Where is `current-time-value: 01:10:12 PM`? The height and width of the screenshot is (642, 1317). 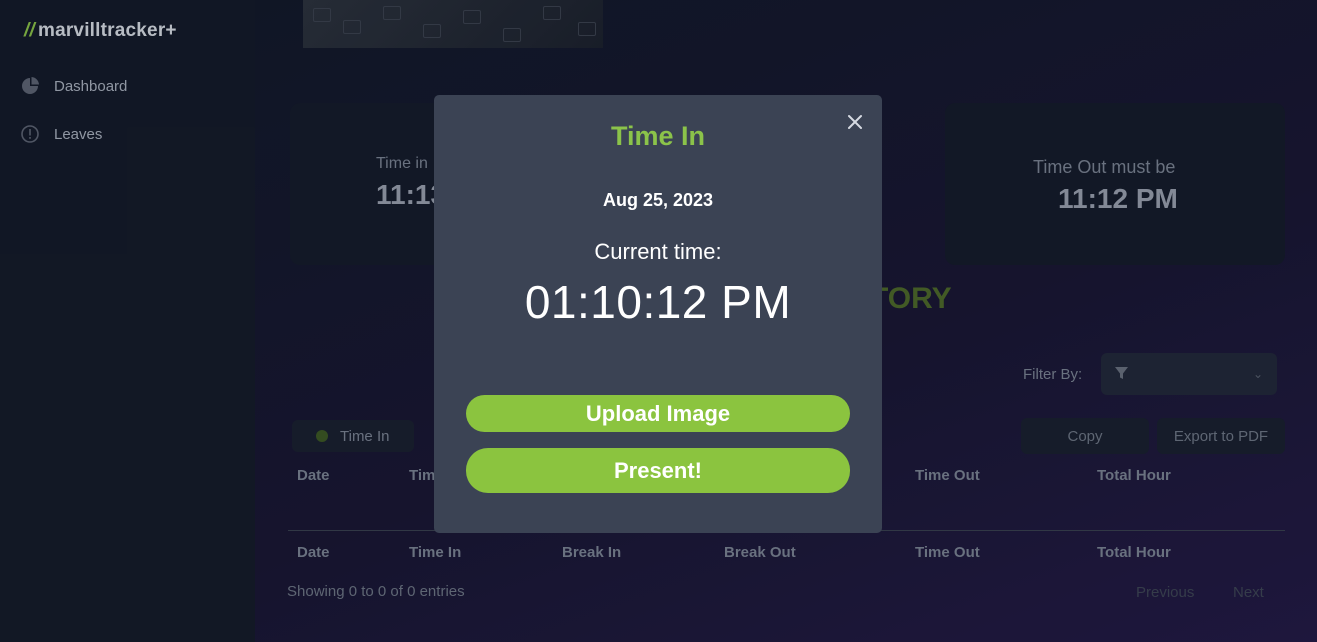
current-time-value: 01:10:12 PM is located at coordinates (658, 302).